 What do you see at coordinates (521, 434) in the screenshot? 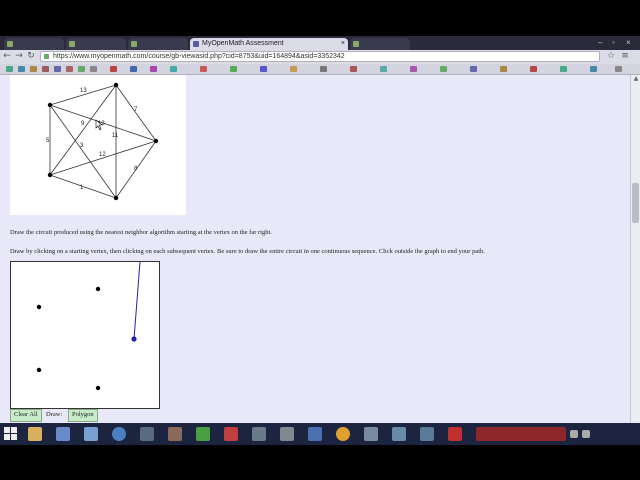
I see `recording-indicator` at bounding box center [521, 434].